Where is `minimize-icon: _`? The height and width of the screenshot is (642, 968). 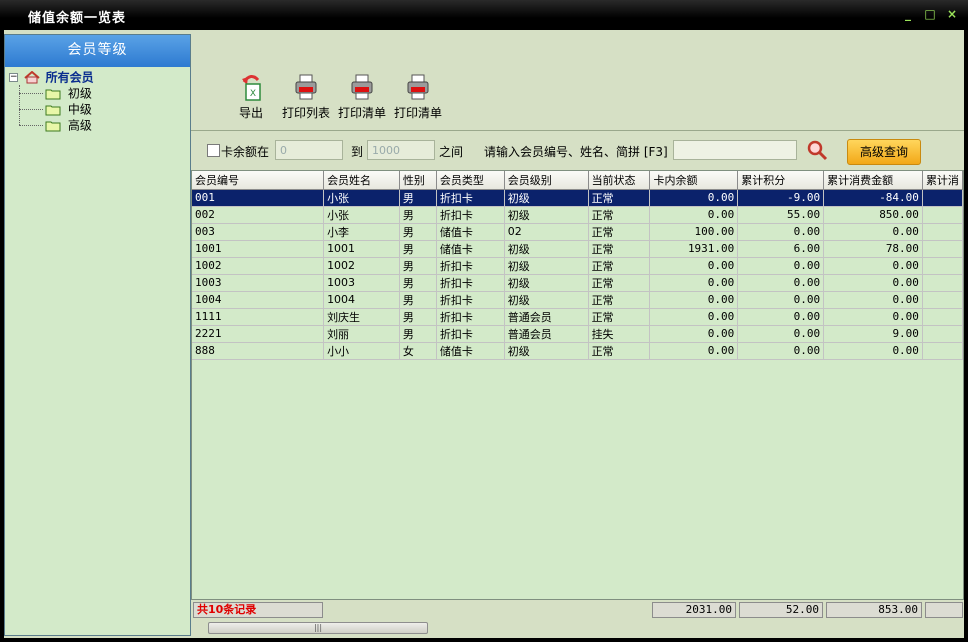 minimize-icon: _ is located at coordinates (908, 15).